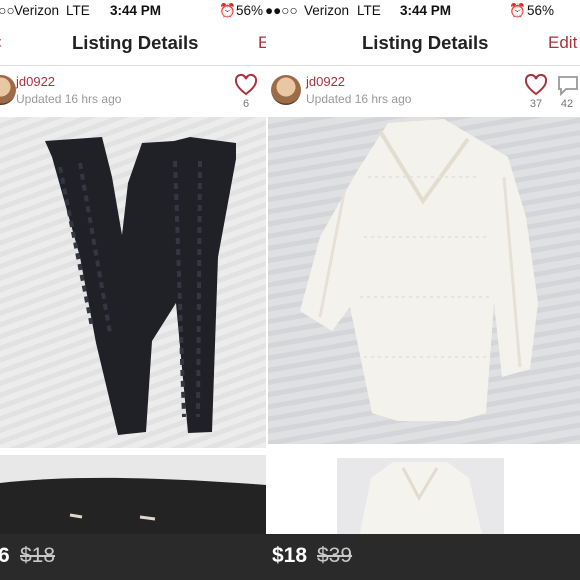 Image resolution: width=580 pixels, height=580 pixels. What do you see at coordinates (568, 85) in the screenshot?
I see `comment-icon` at bounding box center [568, 85].